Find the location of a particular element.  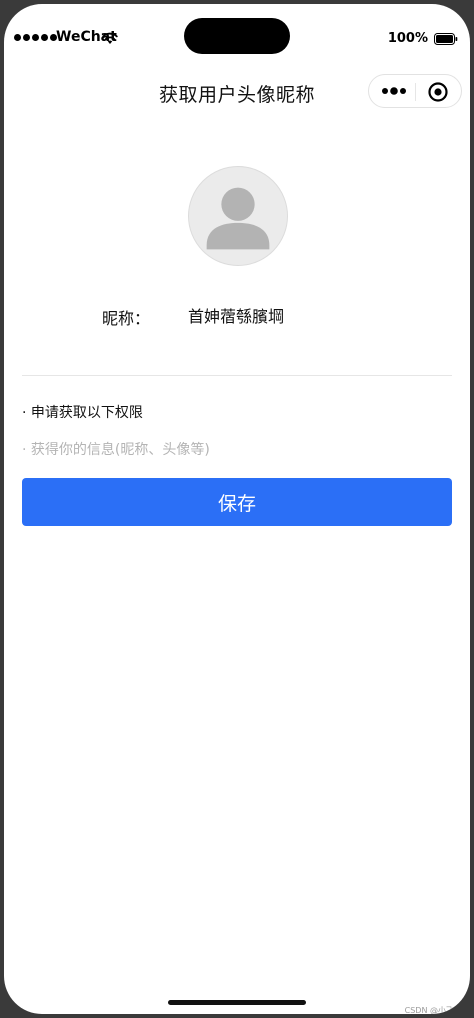

battery-percentage: 100% is located at coordinates (407, 38).